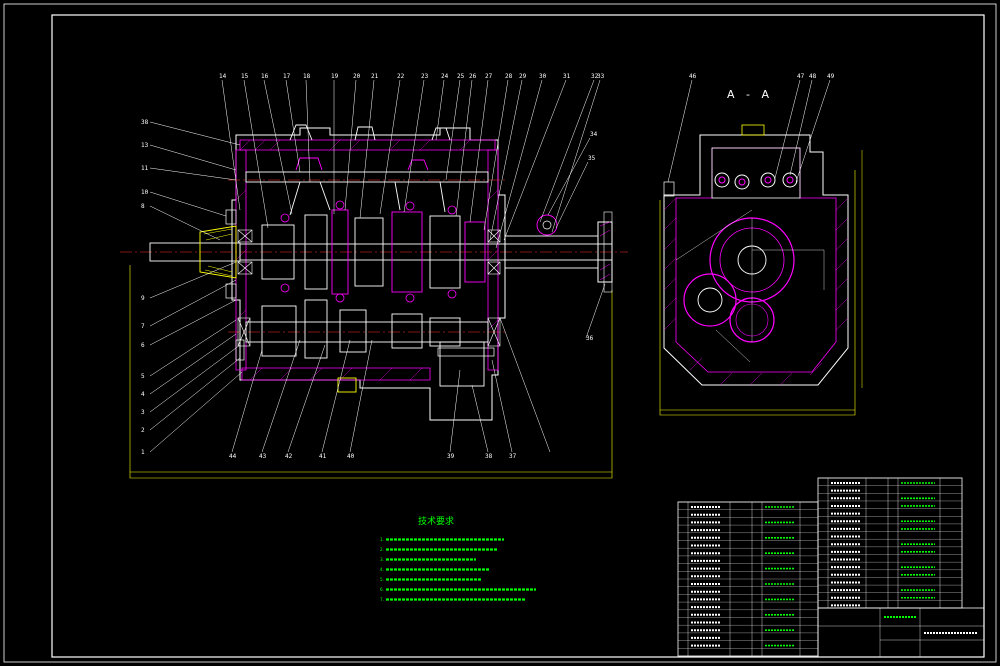  What do you see at coordinates (466, 352) in the screenshot?
I see `reverse-shaft` at bounding box center [466, 352].